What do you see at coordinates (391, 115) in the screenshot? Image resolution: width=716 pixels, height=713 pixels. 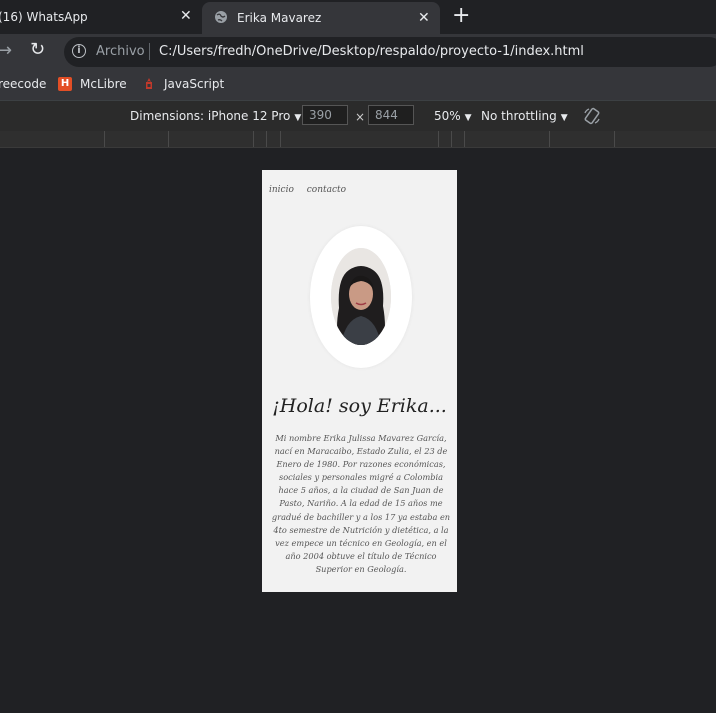 I see `height-input: 844` at bounding box center [391, 115].